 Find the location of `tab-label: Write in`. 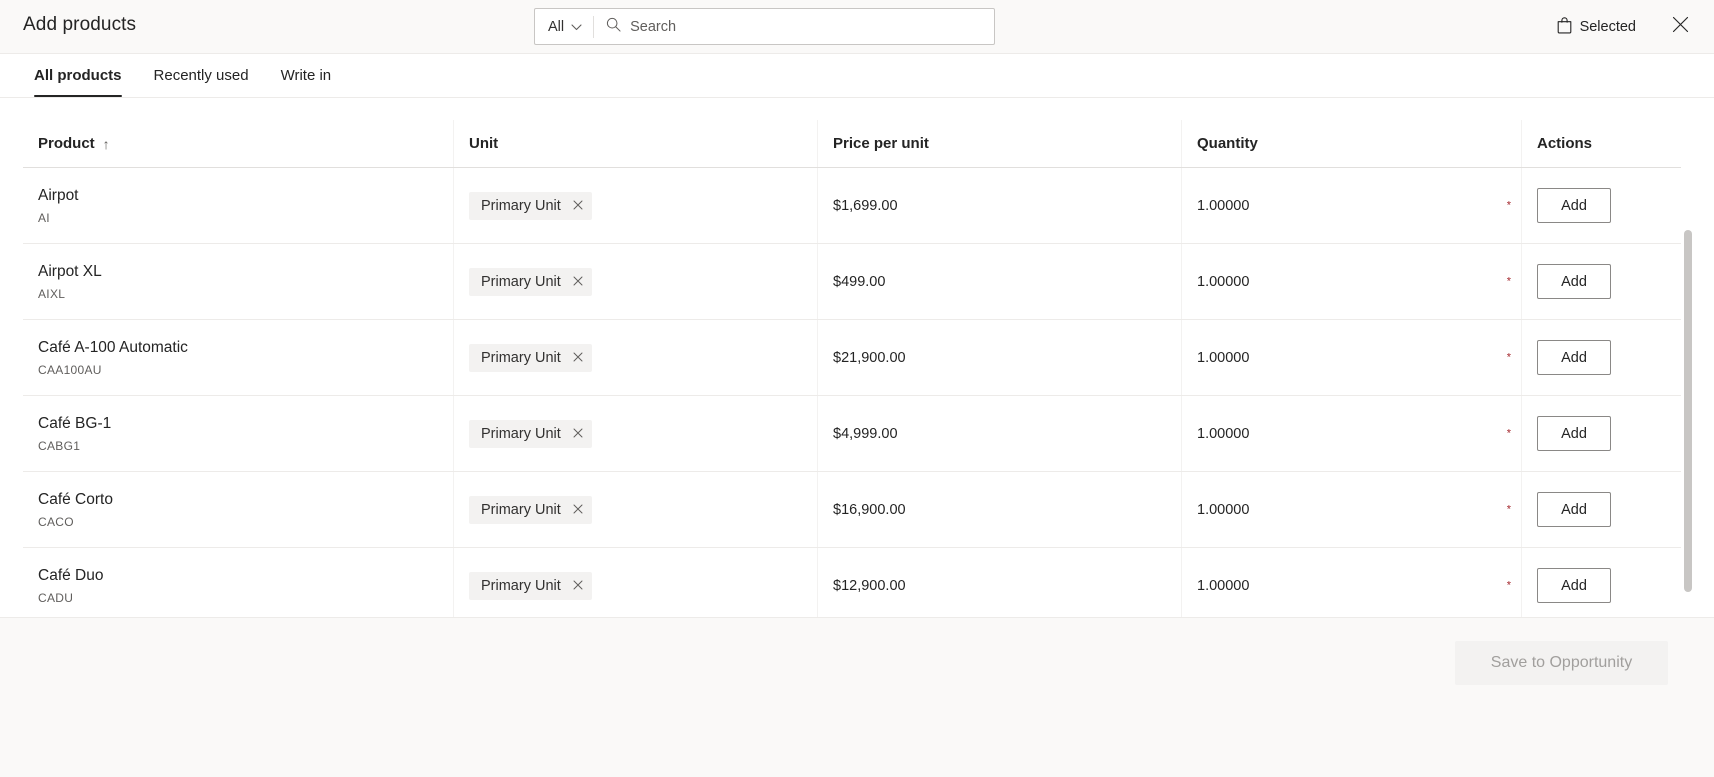

tab-label: Write in is located at coordinates (306, 75).